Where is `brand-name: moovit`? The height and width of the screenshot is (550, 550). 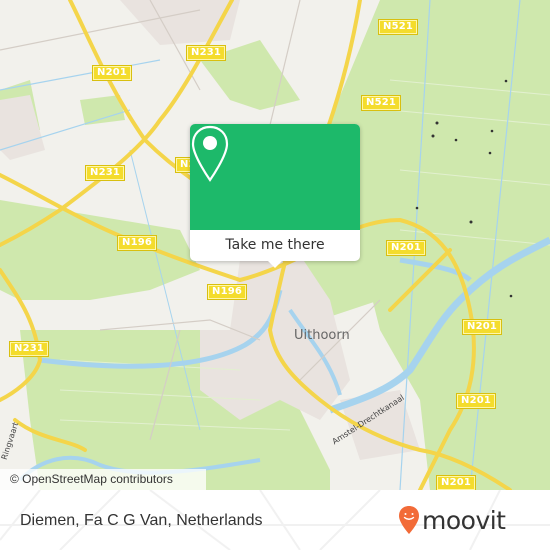
brand-name: moovit is located at coordinates (464, 520).